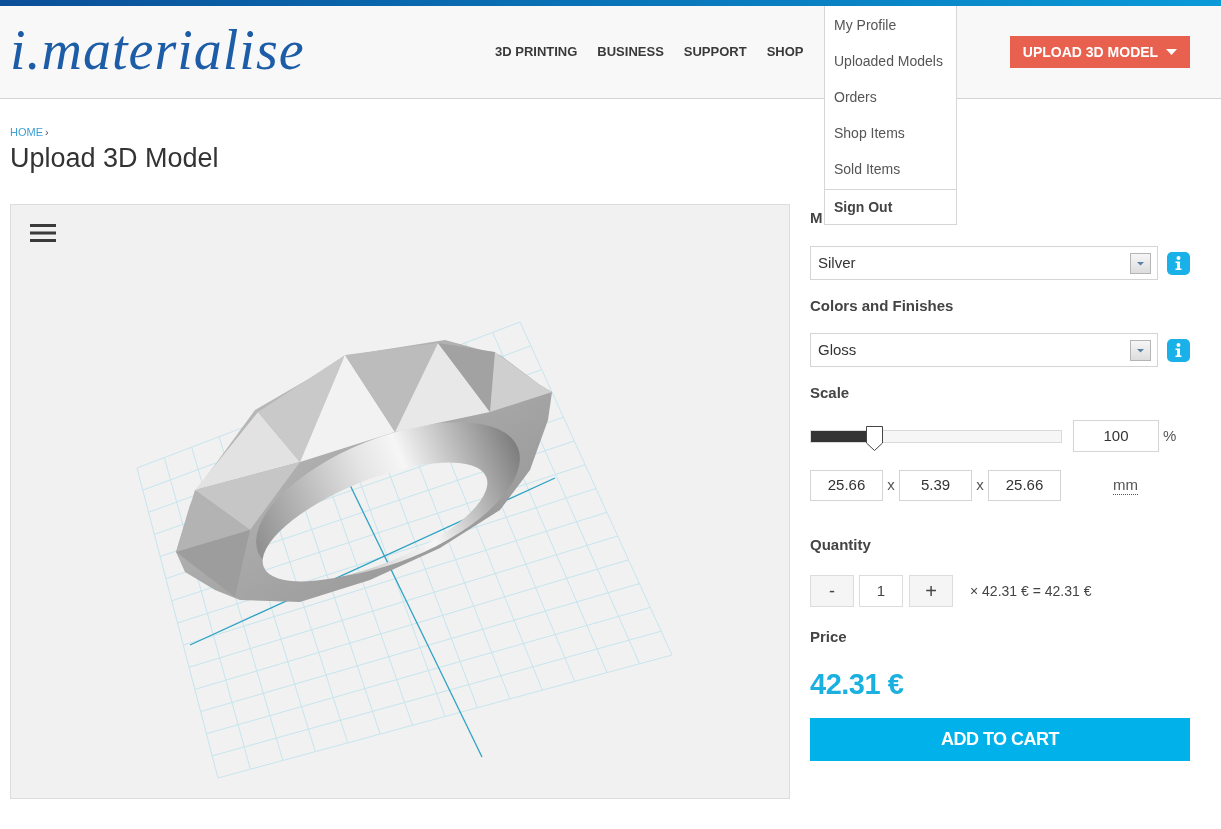  Describe the element at coordinates (1170, 435) in the screenshot. I see `percent-unit: %` at that location.